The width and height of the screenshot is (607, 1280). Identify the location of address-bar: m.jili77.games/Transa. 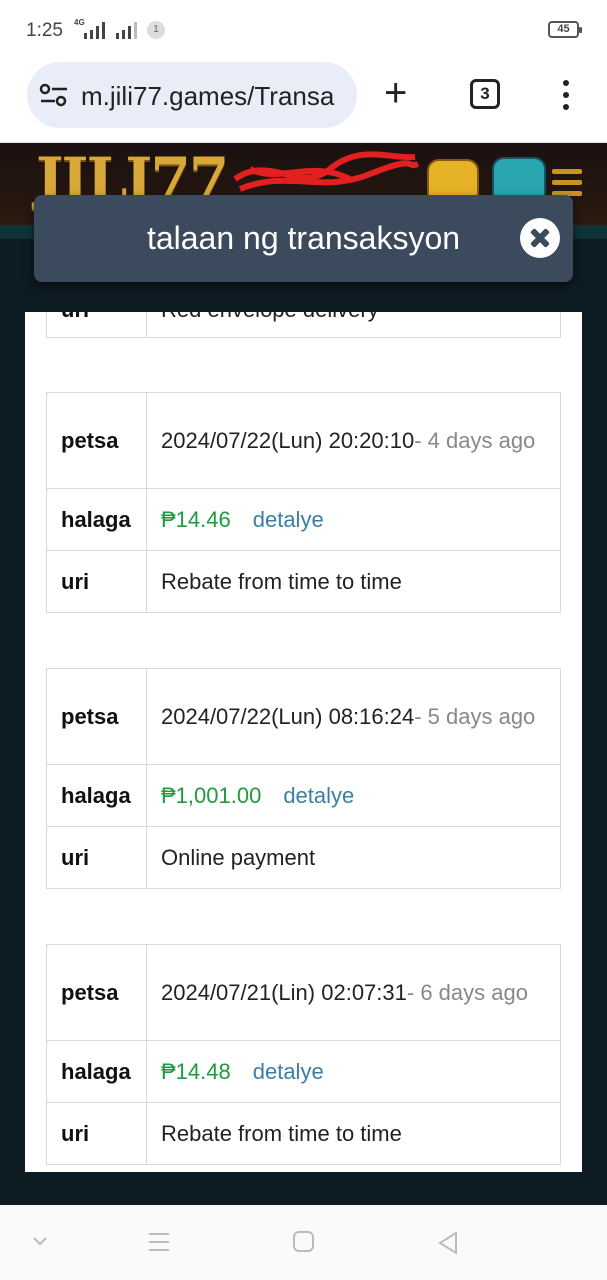
(192, 95).